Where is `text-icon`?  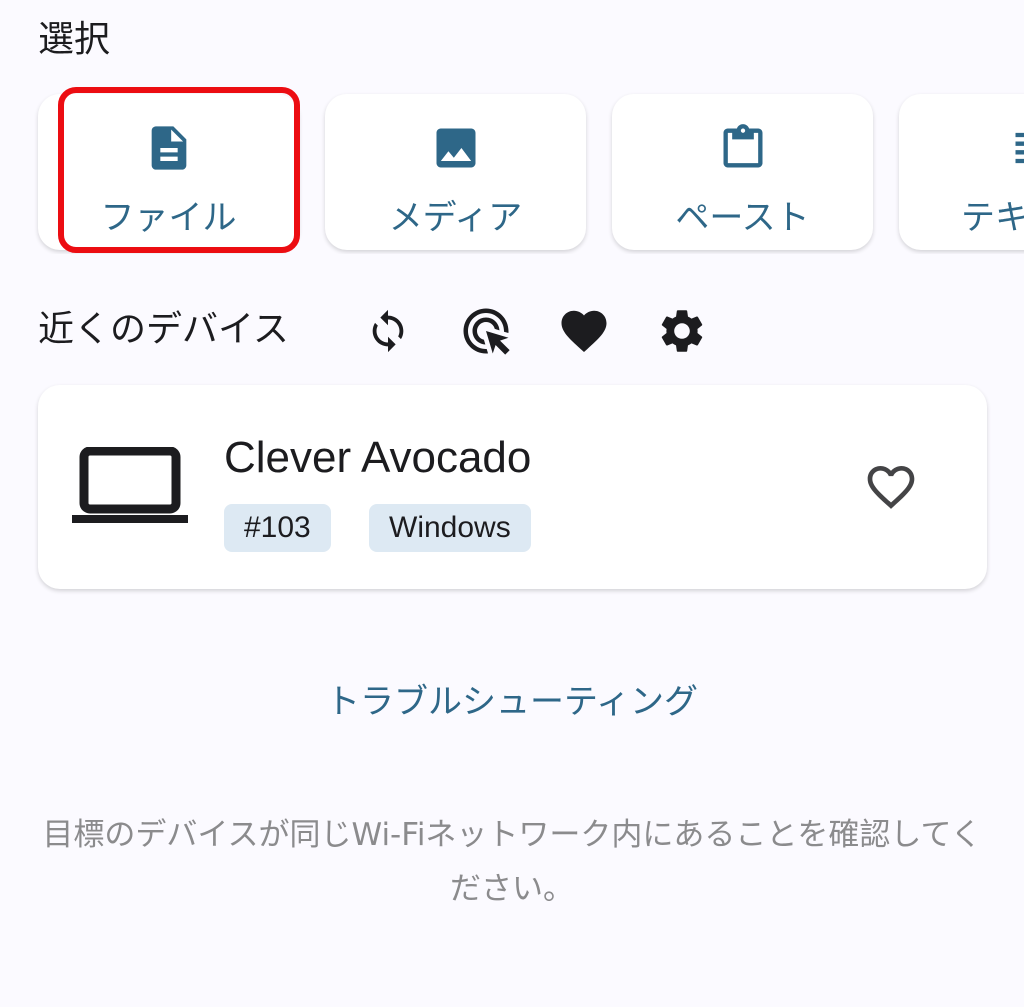 text-icon is located at coordinates (1019, 148).